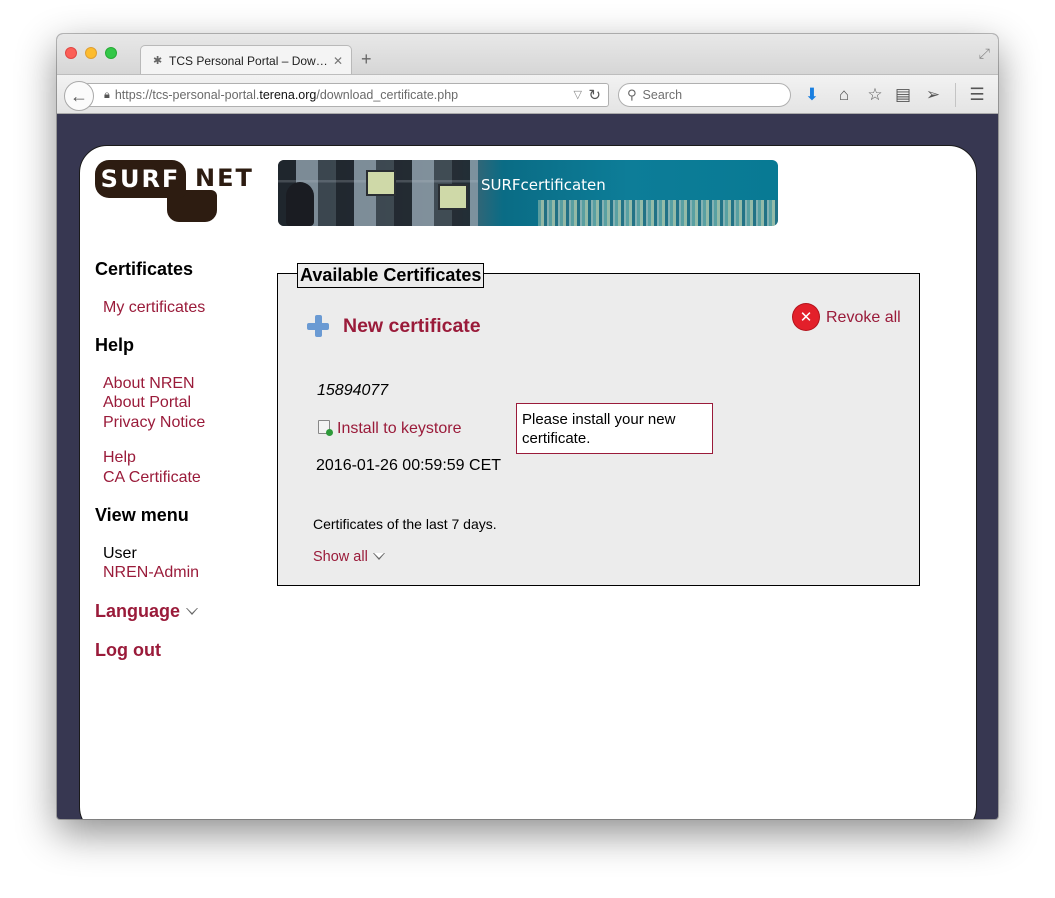 This screenshot has width=1055, height=898. What do you see at coordinates (632, 94) in the screenshot?
I see `search-icon: ⚲` at bounding box center [632, 94].